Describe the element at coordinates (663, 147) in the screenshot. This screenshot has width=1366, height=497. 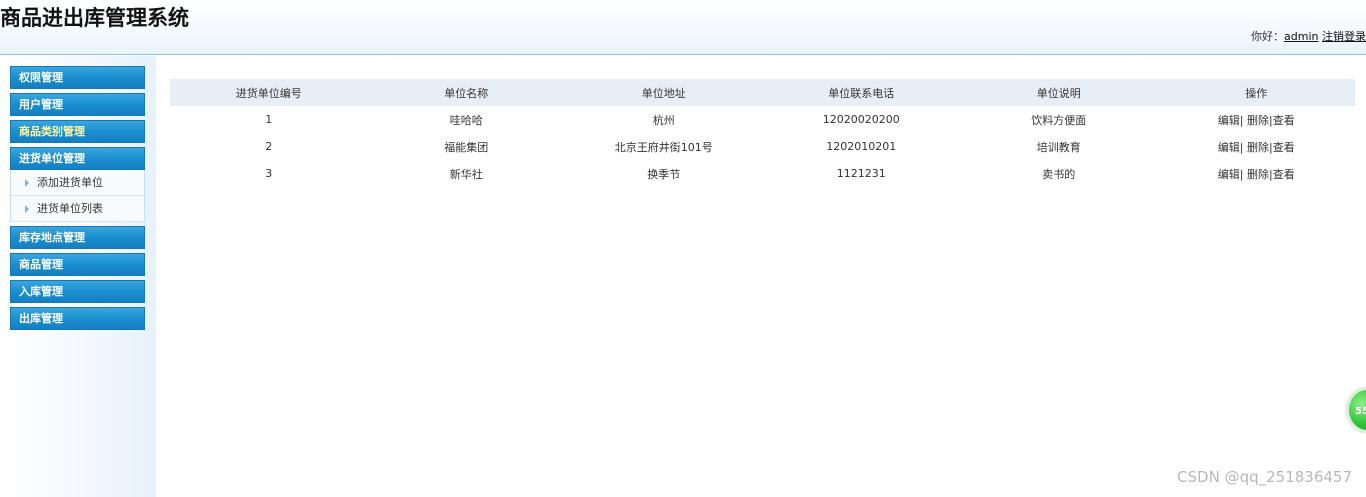
I see `cell-address: 北京王府井街101号` at that location.